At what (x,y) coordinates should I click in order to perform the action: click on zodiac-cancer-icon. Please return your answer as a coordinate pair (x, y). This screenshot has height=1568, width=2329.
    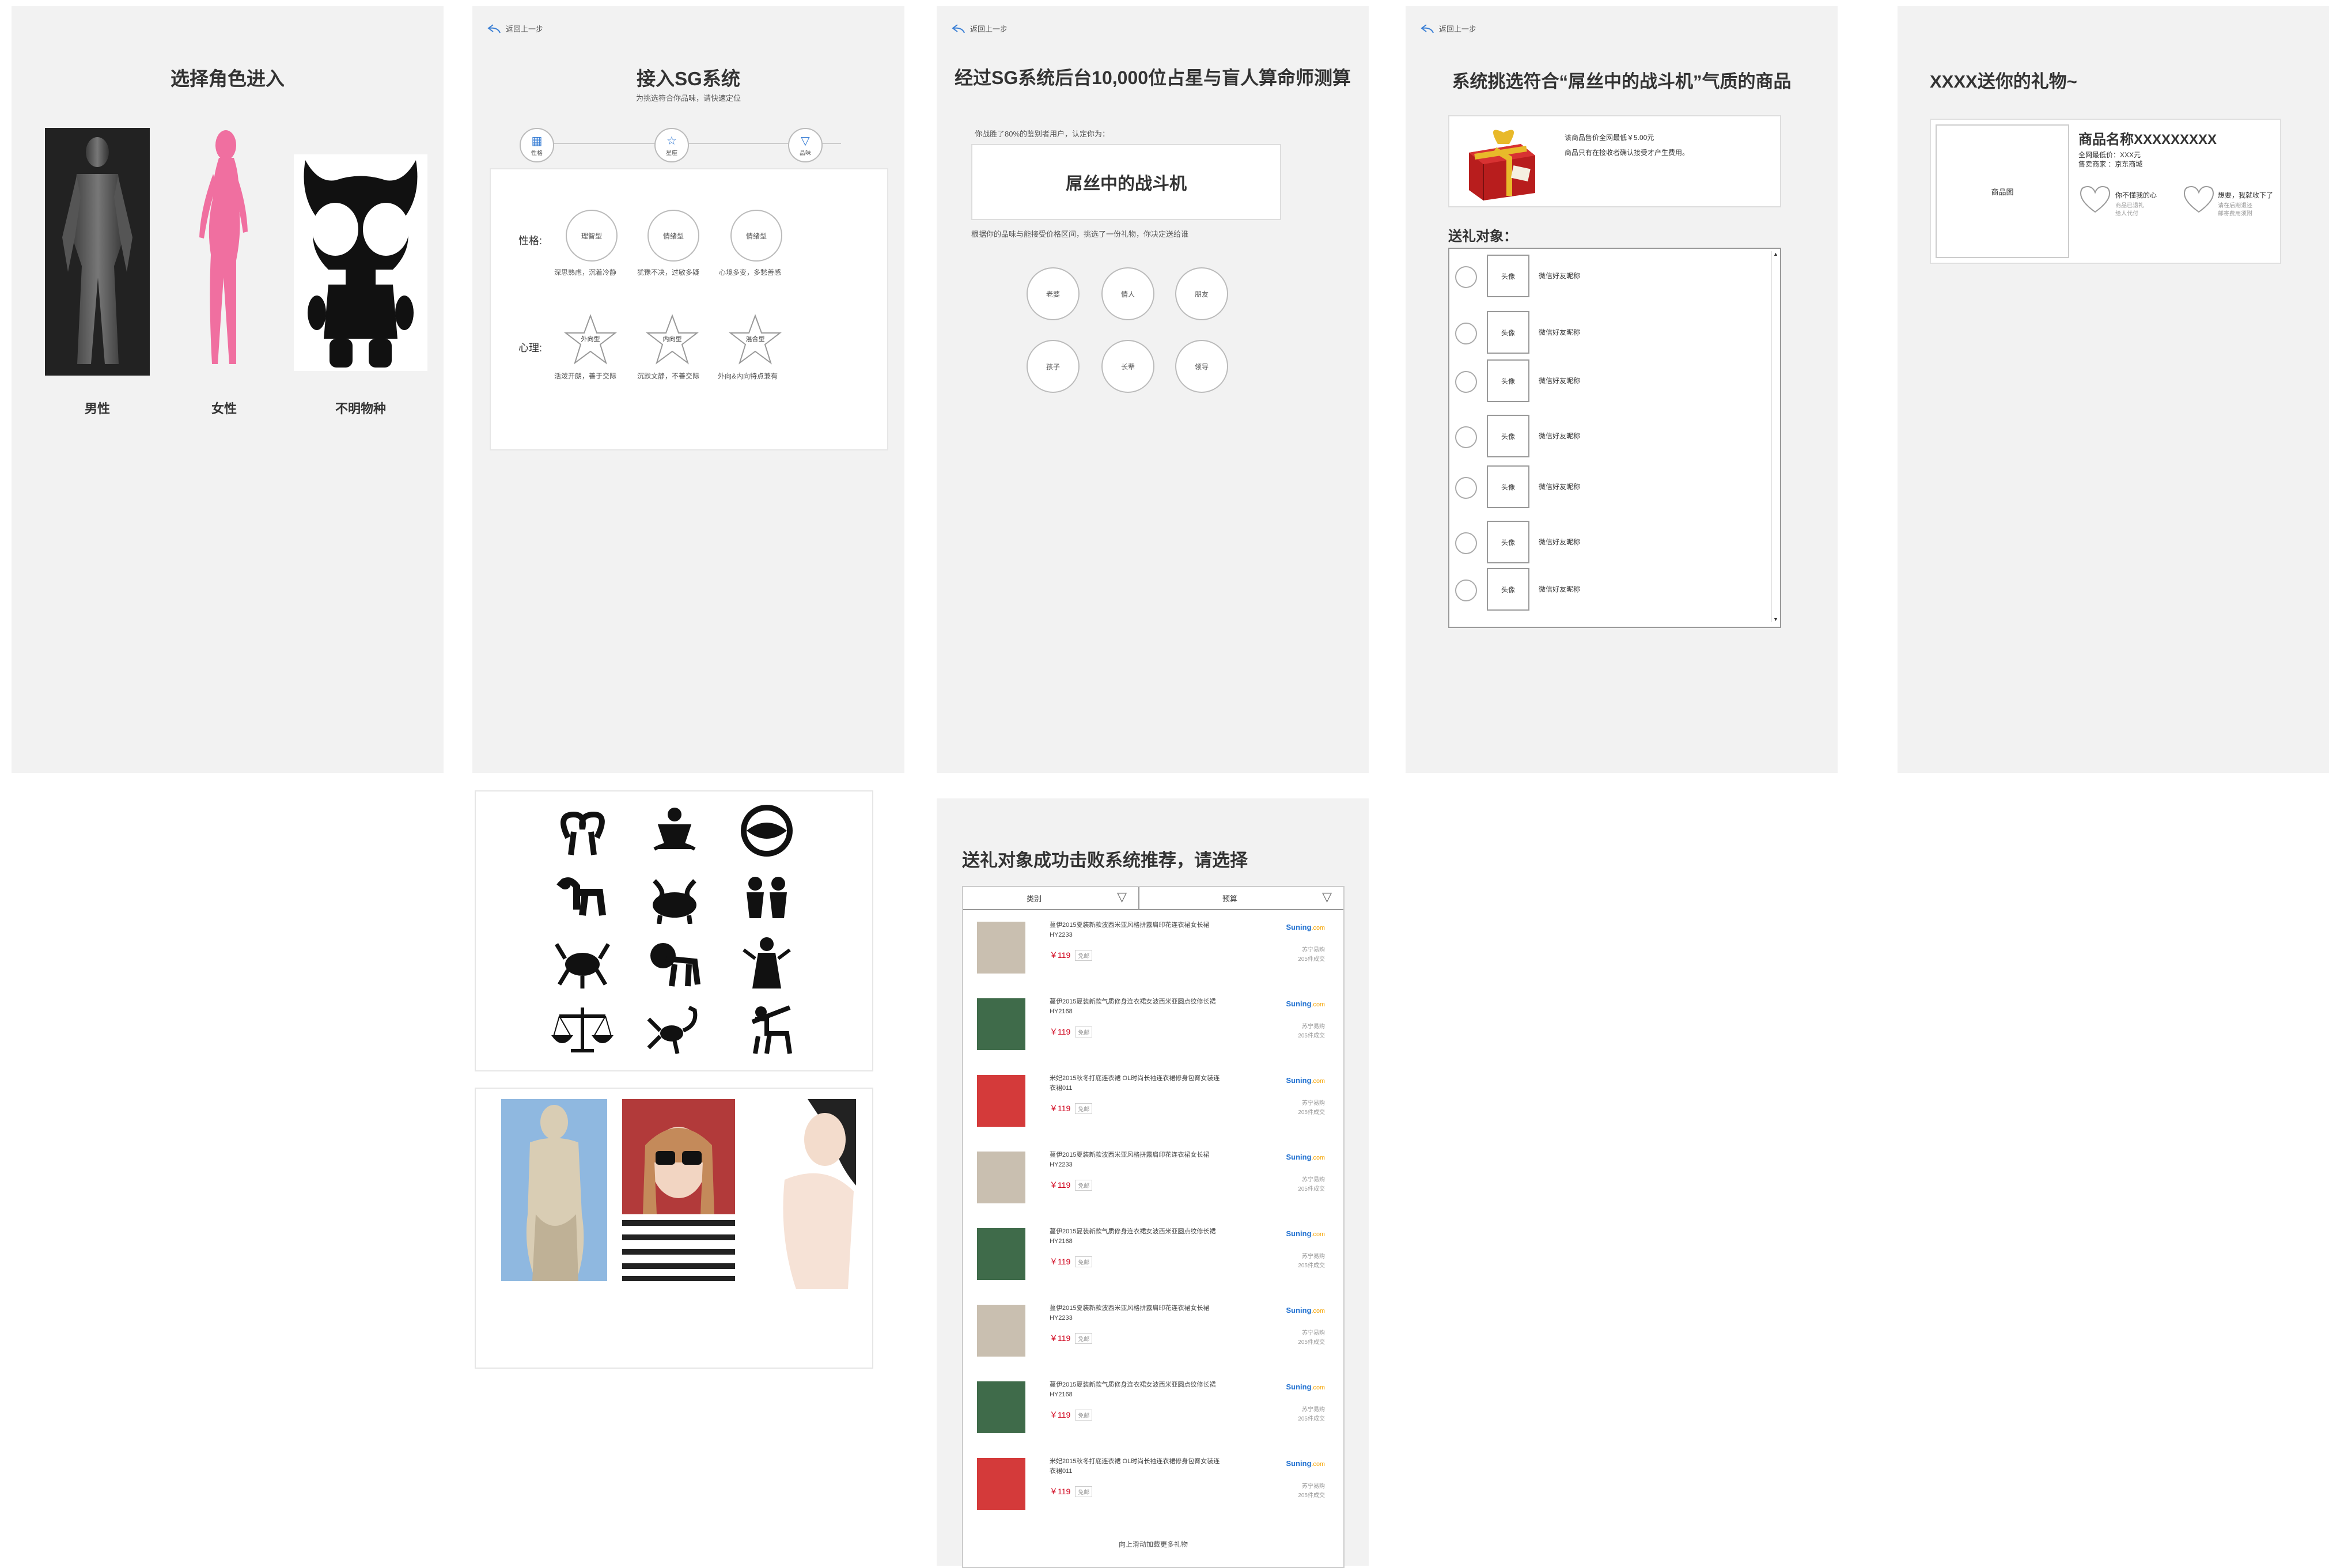
    Looking at the image, I should click on (582, 963).